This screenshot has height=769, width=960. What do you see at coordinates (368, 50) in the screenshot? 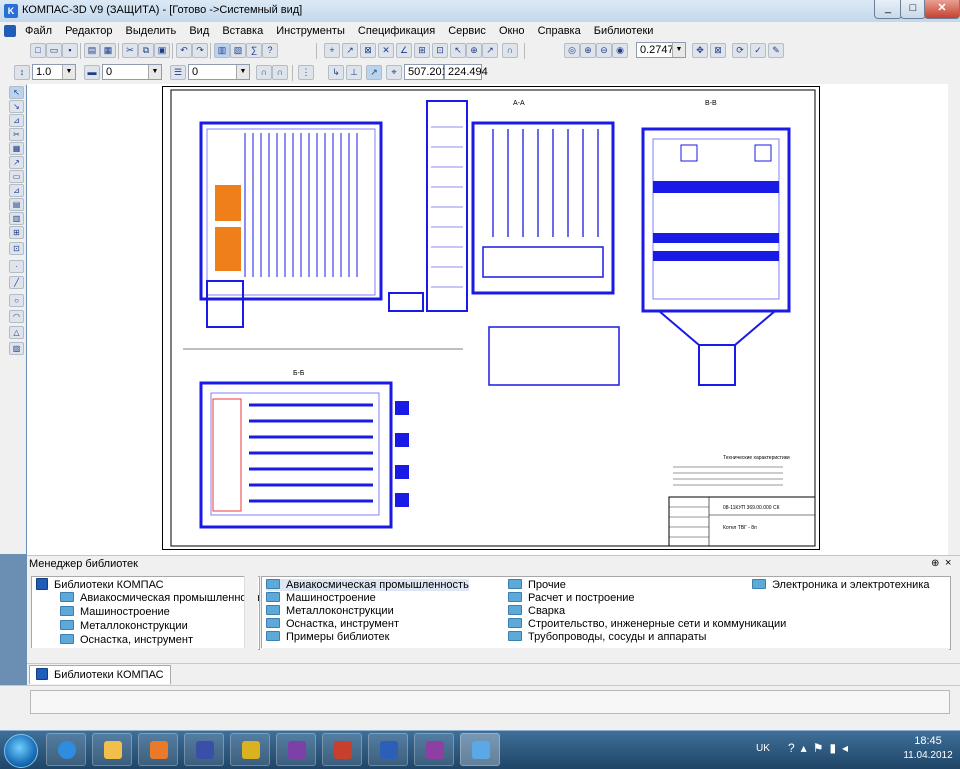
I see `snap-nearest-icon: ⊠` at bounding box center [368, 50].